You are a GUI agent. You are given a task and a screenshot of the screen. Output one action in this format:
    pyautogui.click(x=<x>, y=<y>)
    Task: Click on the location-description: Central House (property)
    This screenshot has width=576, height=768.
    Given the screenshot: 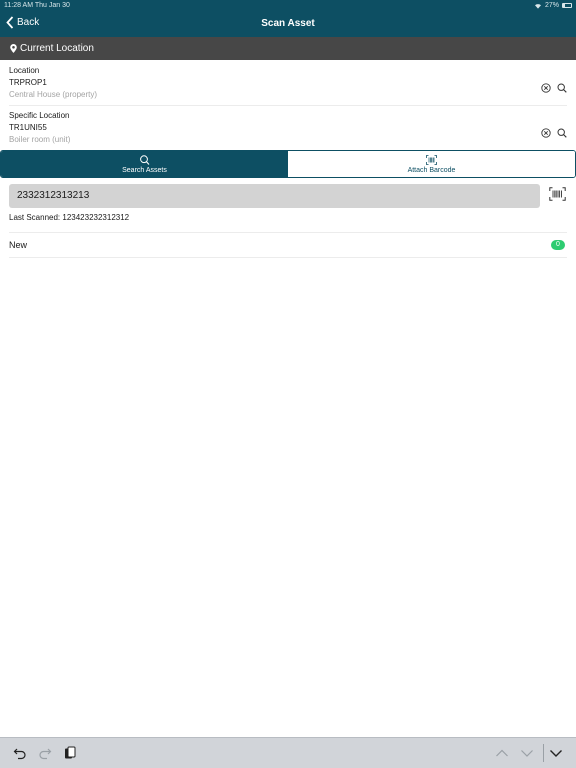 What is the action you would take?
    pyautogui.click(x=53, y=94)
    